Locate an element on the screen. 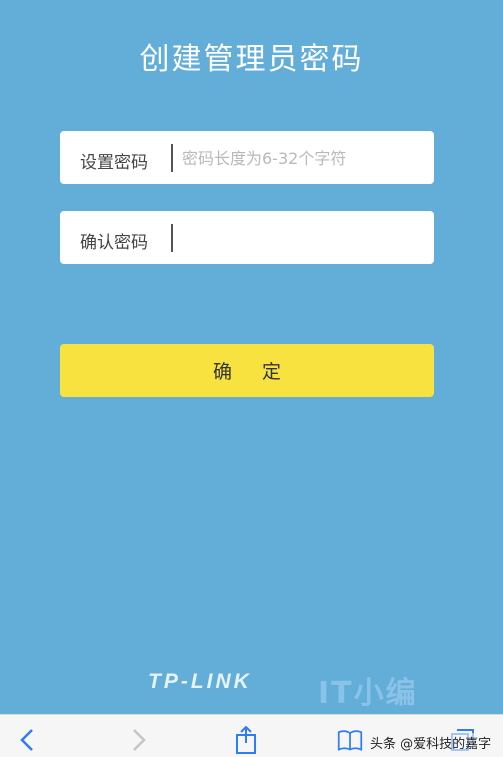 The height and width of the screenshot is (757, 503). share-icon is located at coordinates (246, 740).